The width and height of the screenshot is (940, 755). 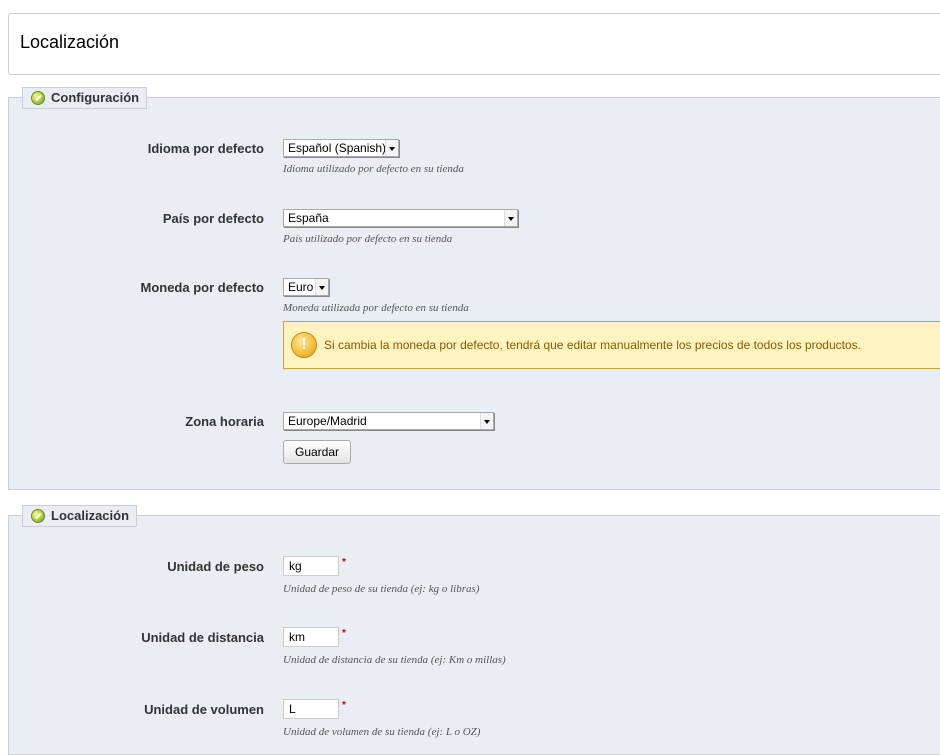 I want to click on page-title: Localización, so click(x=70, y=42).